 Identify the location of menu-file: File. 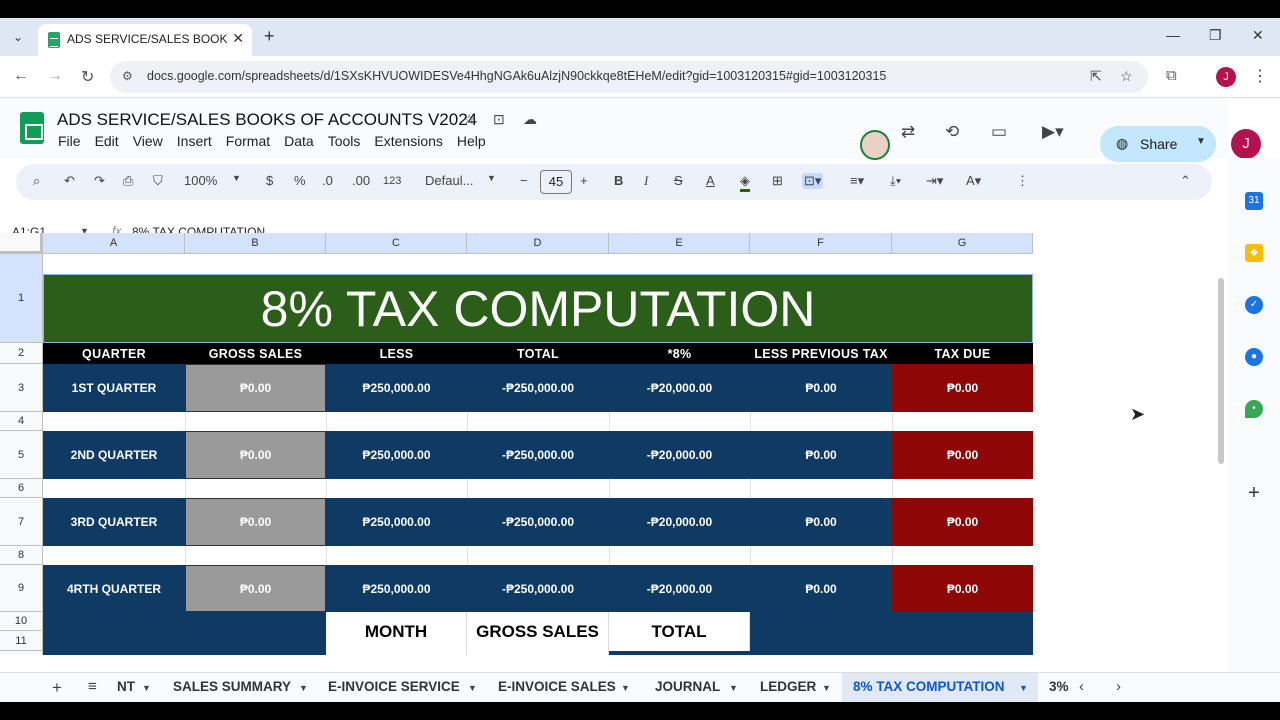
(69, 141).